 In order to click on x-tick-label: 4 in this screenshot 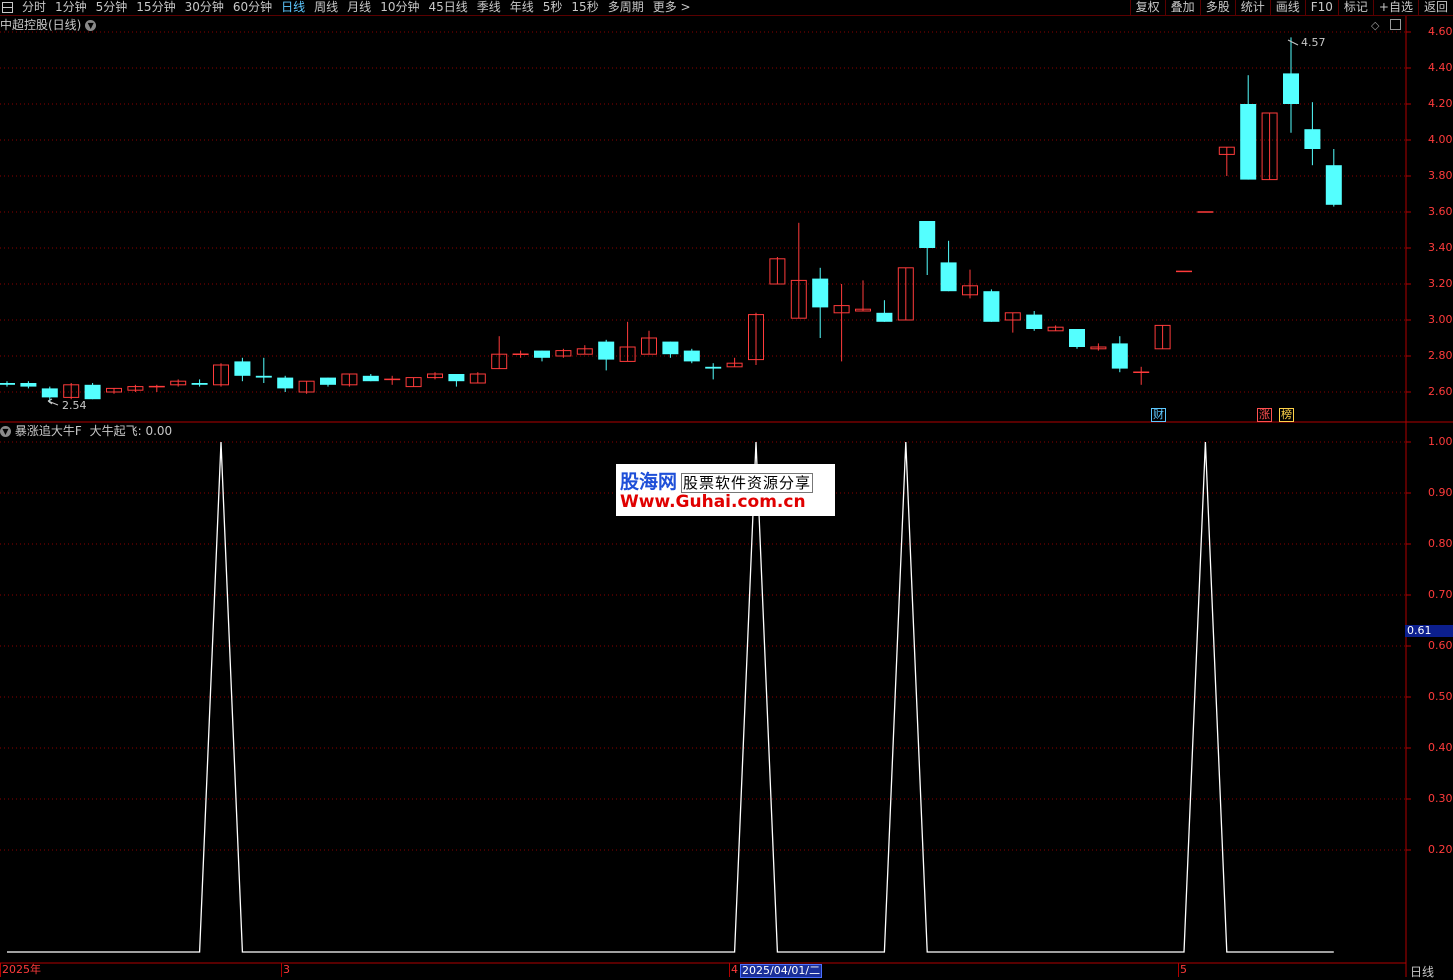, I will do `click(734, 969)`.